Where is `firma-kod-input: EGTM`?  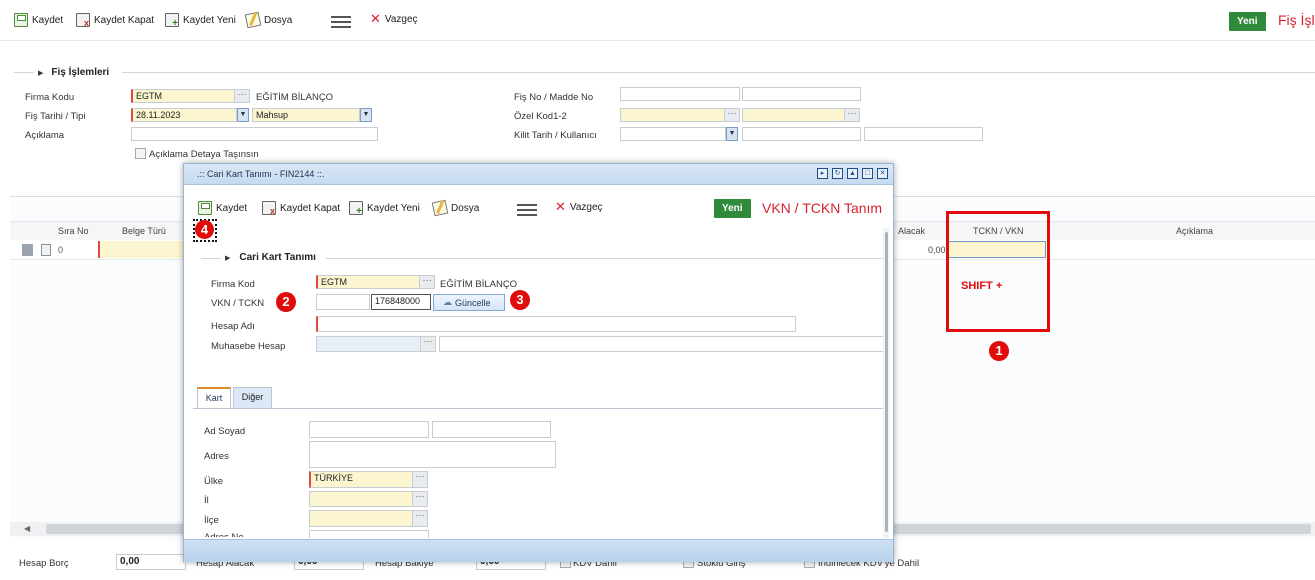
firma-kod-input: EGTM is located at coordinates (368, 282).